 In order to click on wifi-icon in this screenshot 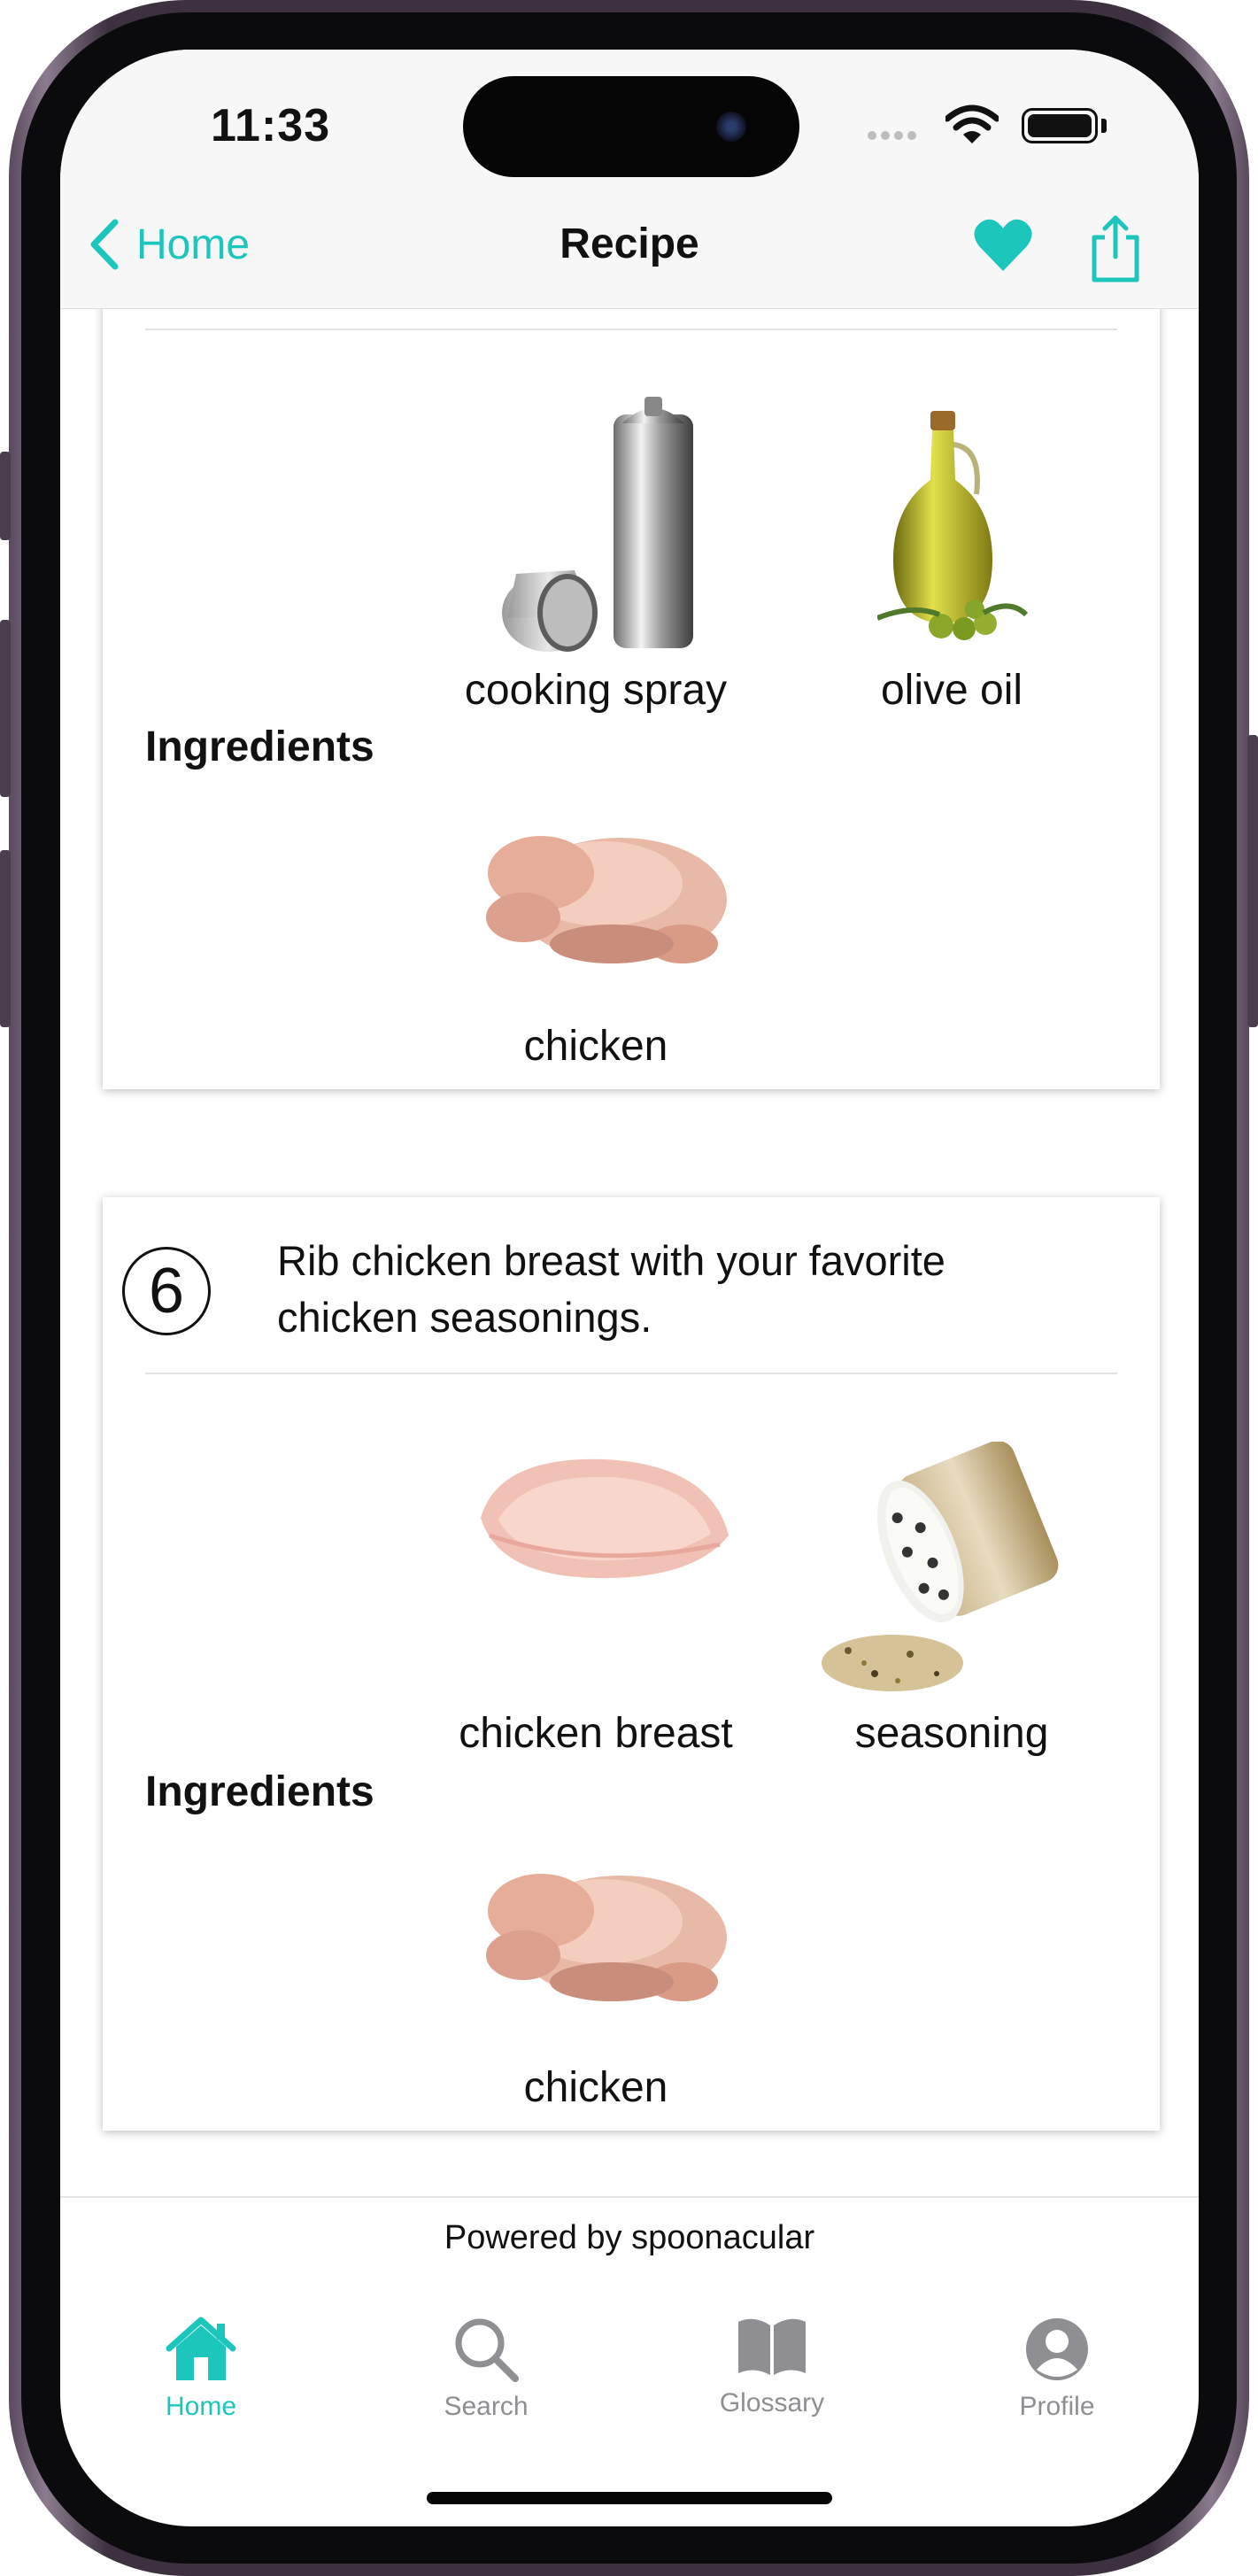, I will do `click(972, 127)`.